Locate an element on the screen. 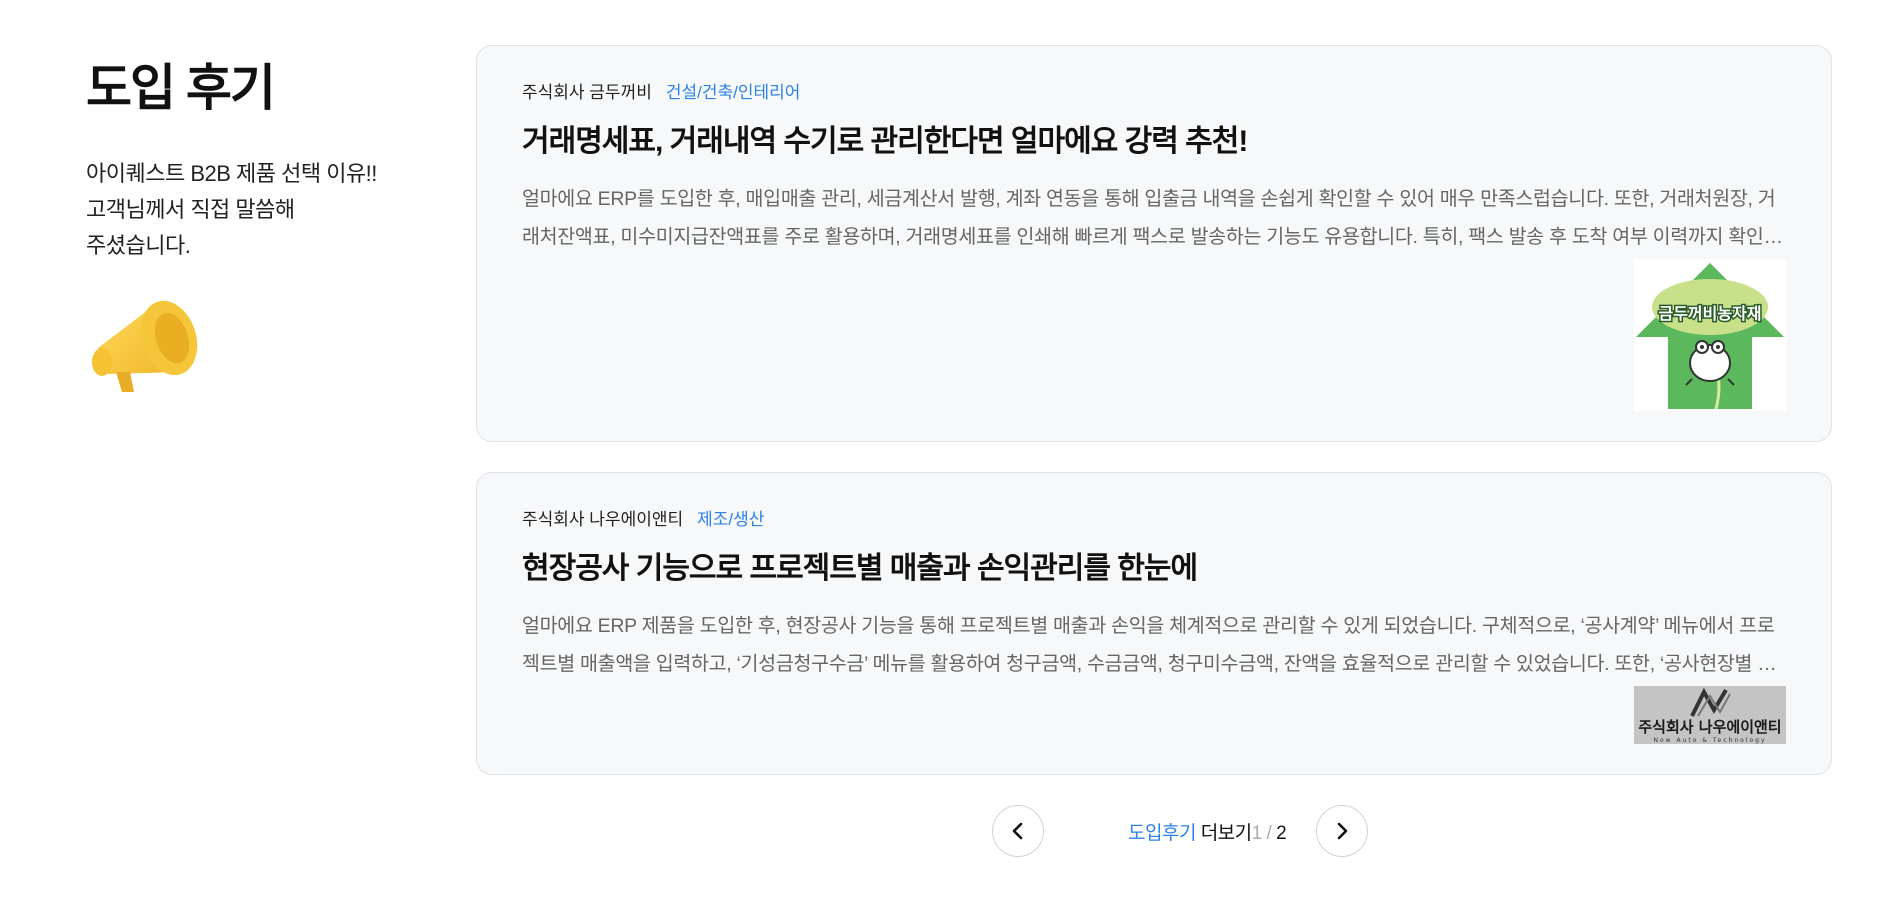 This screenshot has width=1882, height=900. chevron-right-icon is located at coordinates (1342, 831).